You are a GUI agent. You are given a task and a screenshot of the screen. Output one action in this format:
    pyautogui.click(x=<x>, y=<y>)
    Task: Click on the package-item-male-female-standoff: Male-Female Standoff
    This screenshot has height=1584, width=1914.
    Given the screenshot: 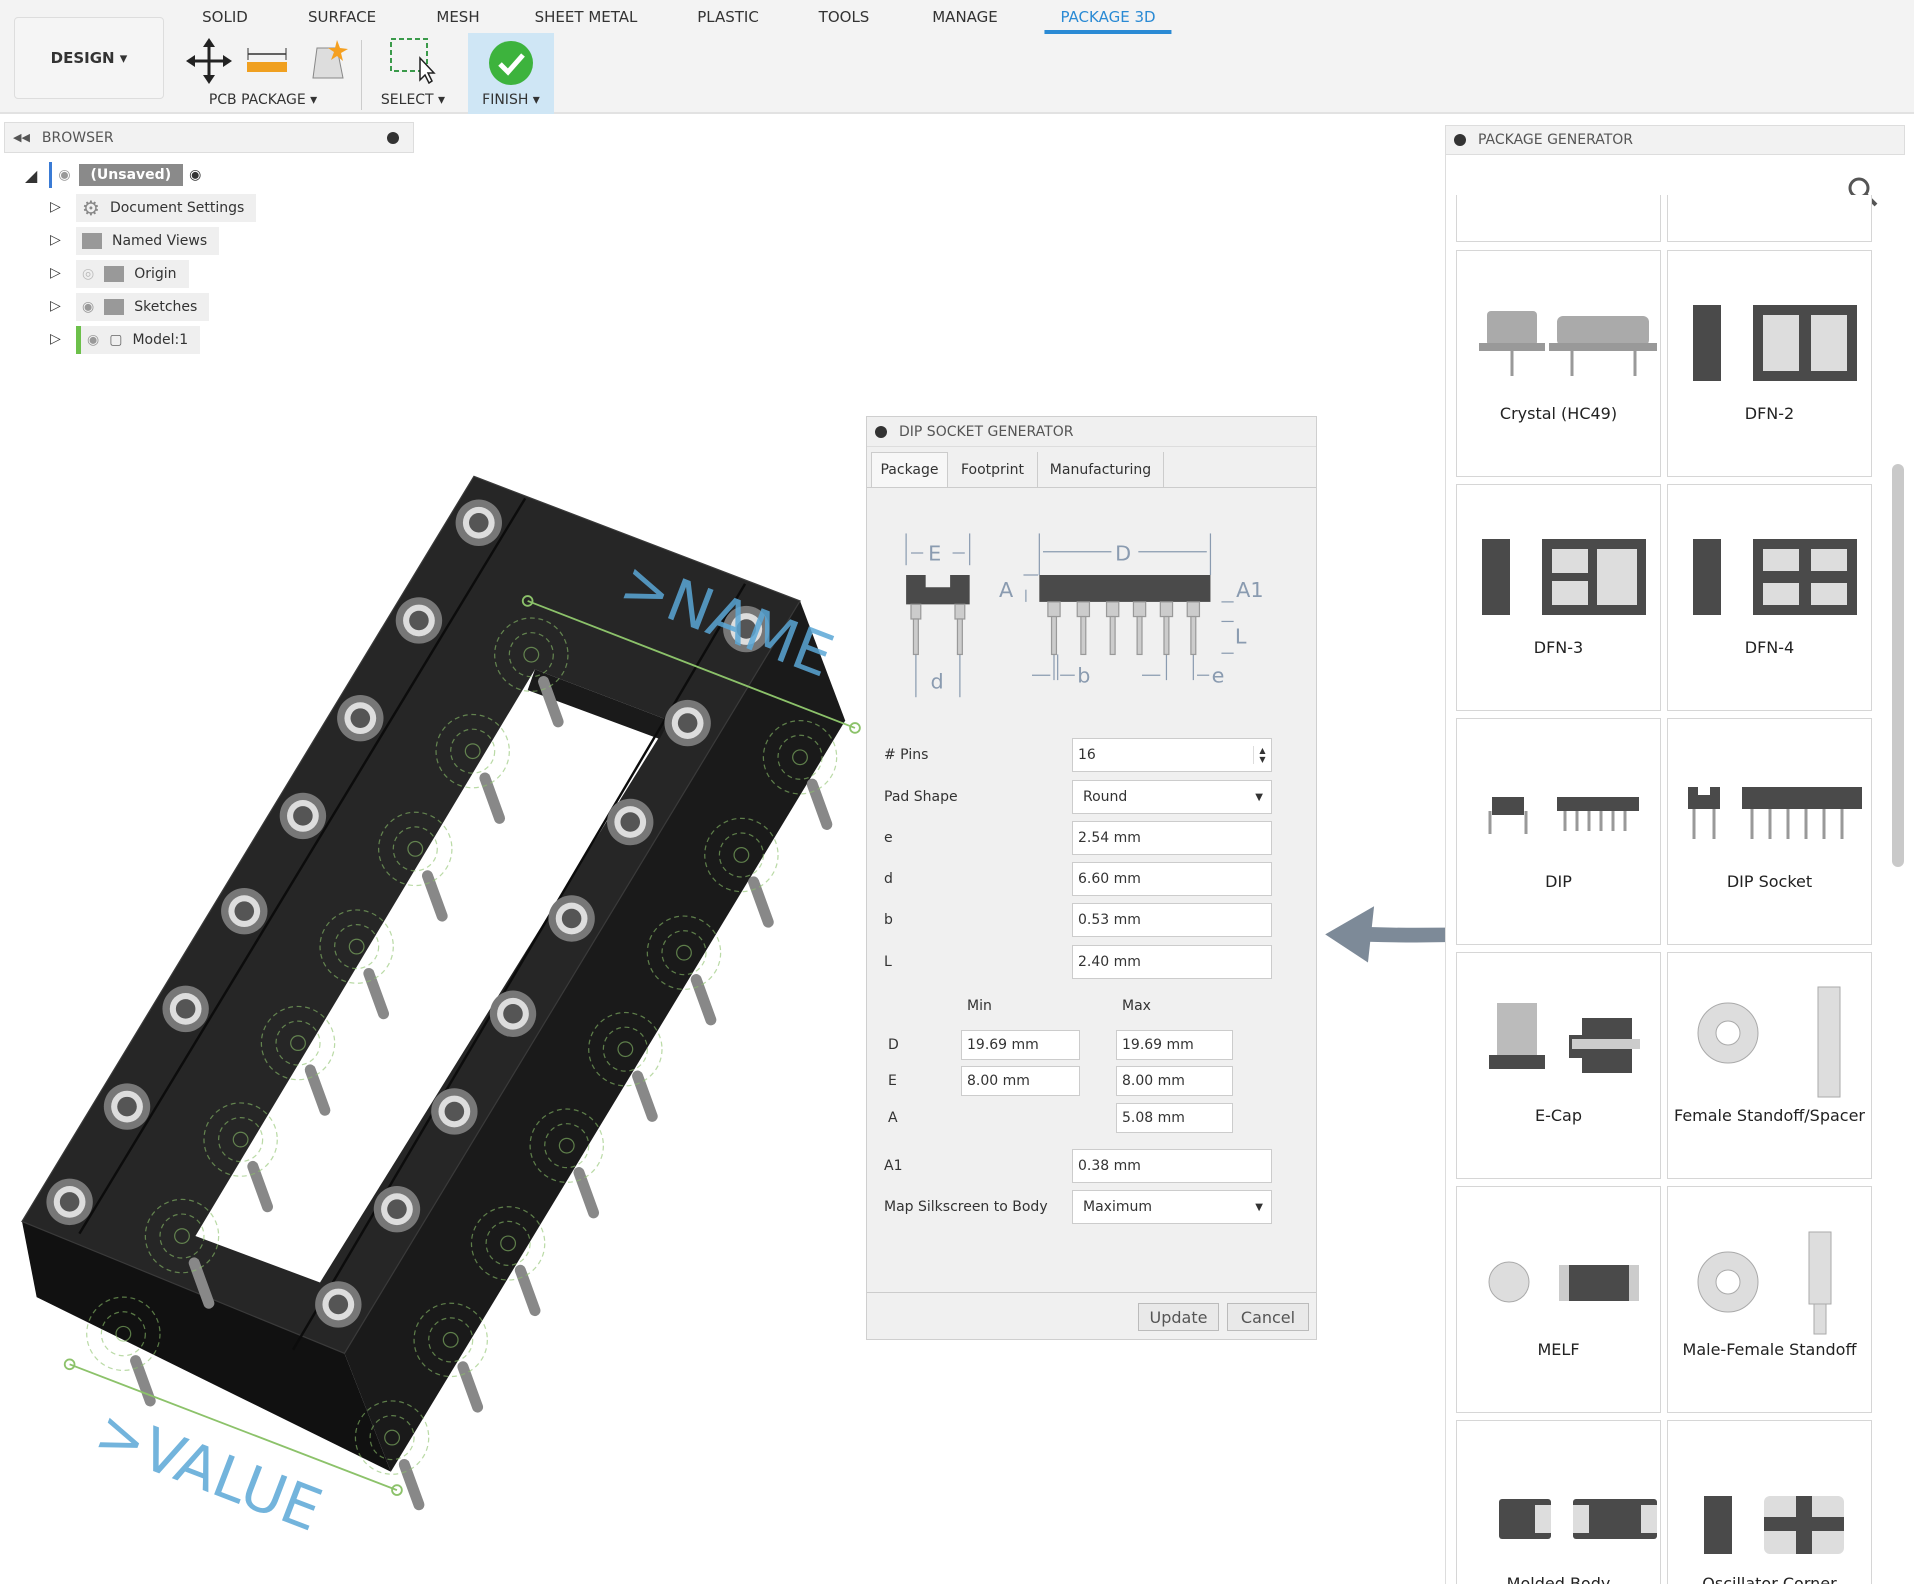 What is the action you would take?
    pyautogui.click(x=1769, y=1299)
    